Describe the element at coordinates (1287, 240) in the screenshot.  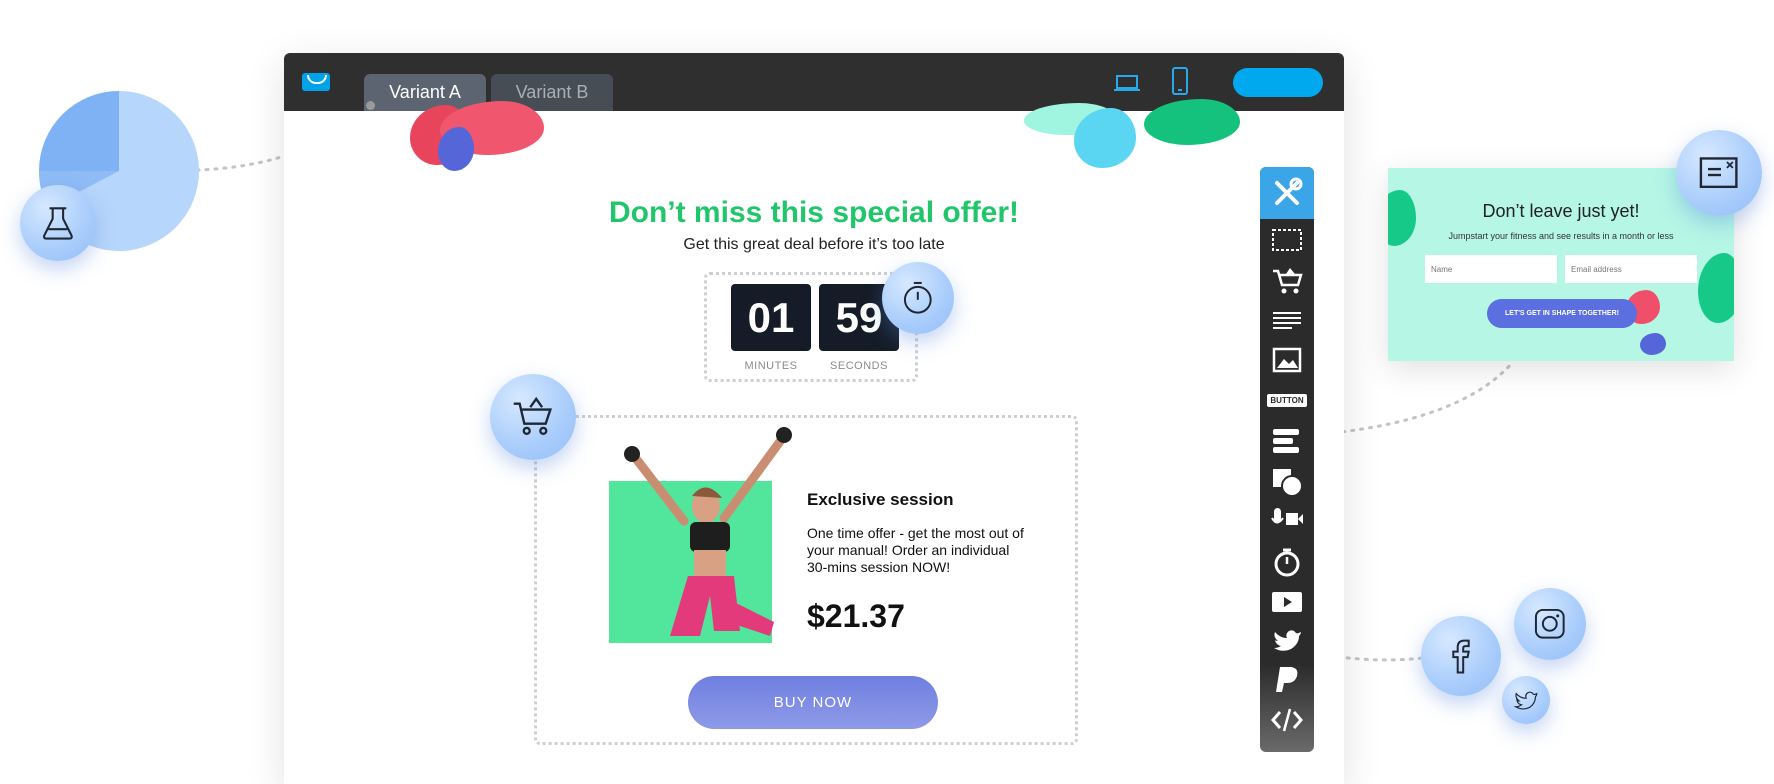
I see `section-icon` at that location.